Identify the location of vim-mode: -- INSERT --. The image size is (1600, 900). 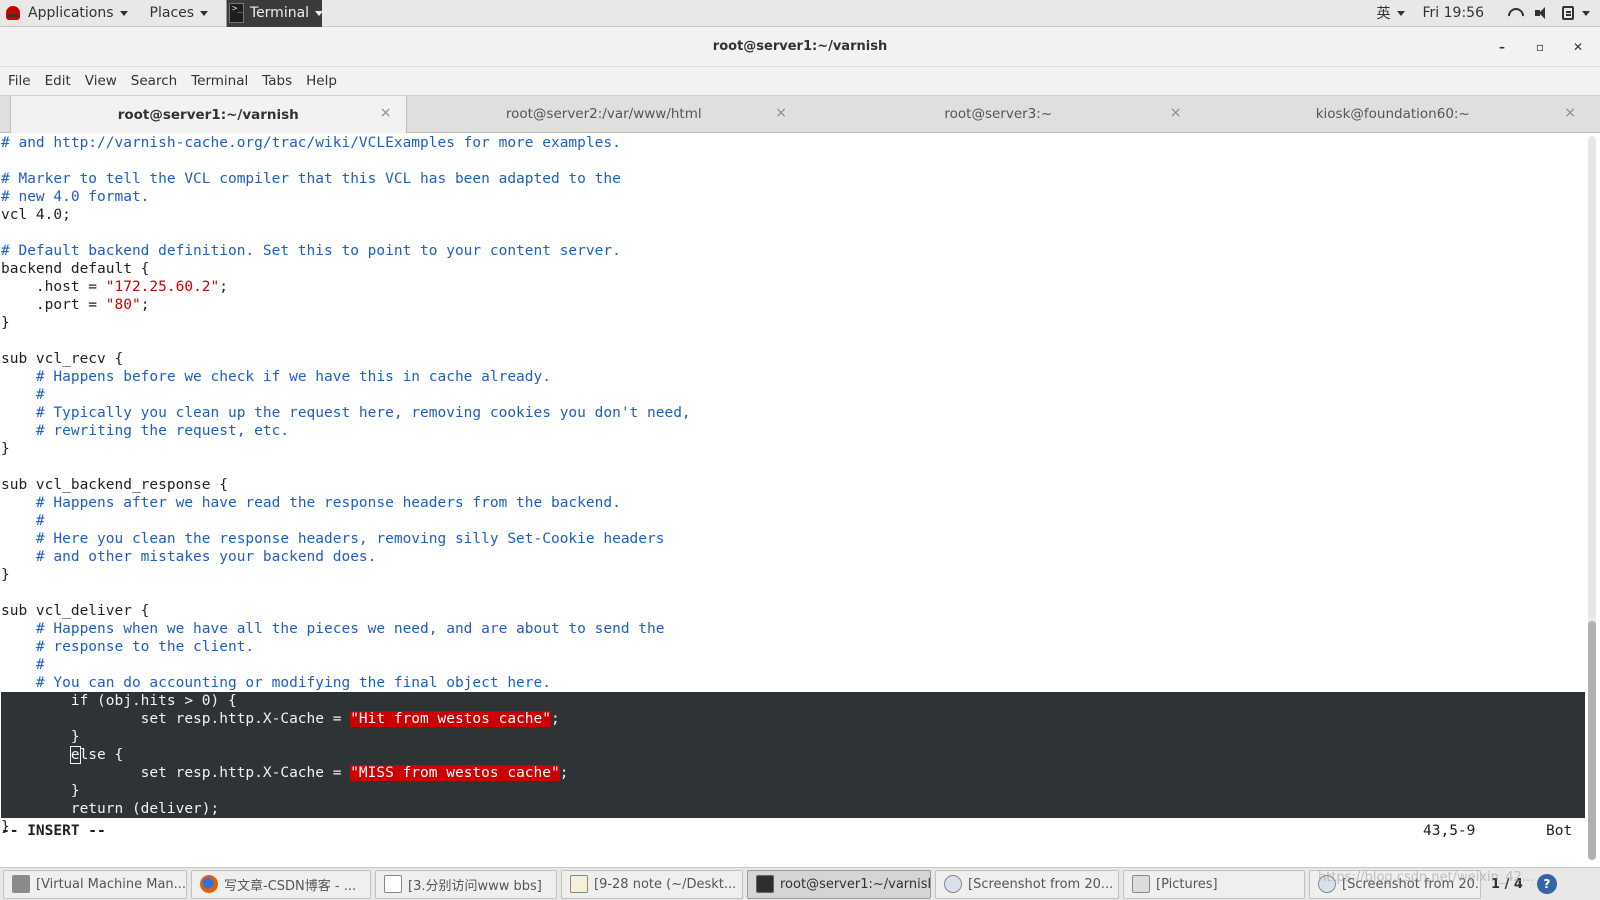
(53, 831).